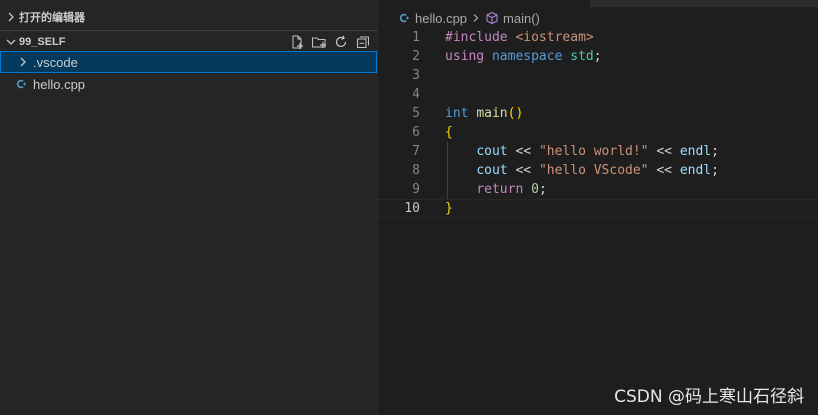 The width and height of the screenshot is (818, 415). Describe the element at coordinates (598, 94) in the screenshot. I see `code-line: 4` at that location.